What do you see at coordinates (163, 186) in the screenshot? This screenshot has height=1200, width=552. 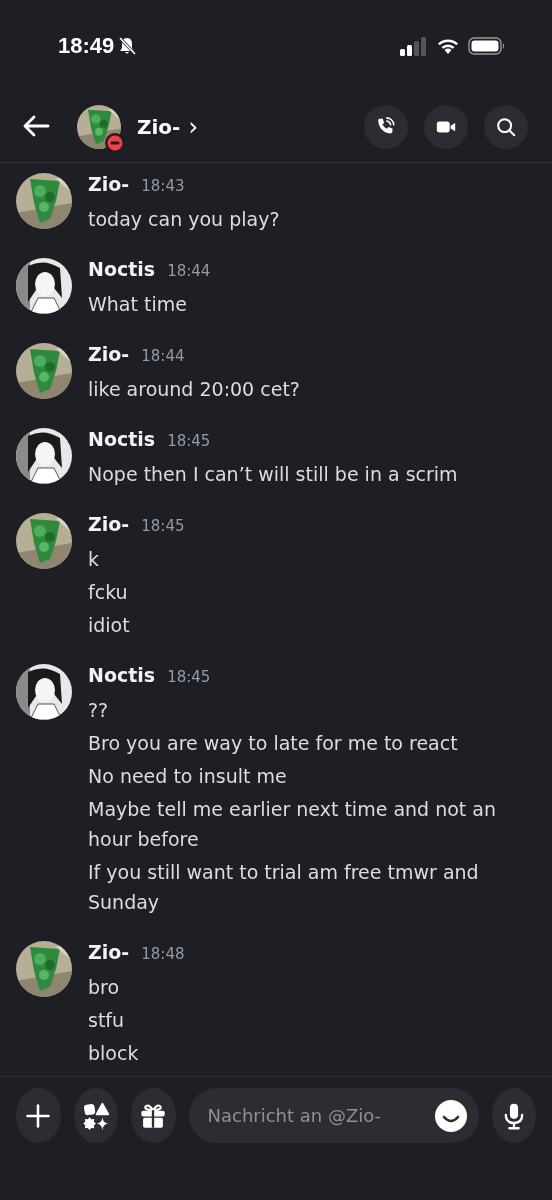 I see `message-time: 18:43` at bounding box center [163, 186].